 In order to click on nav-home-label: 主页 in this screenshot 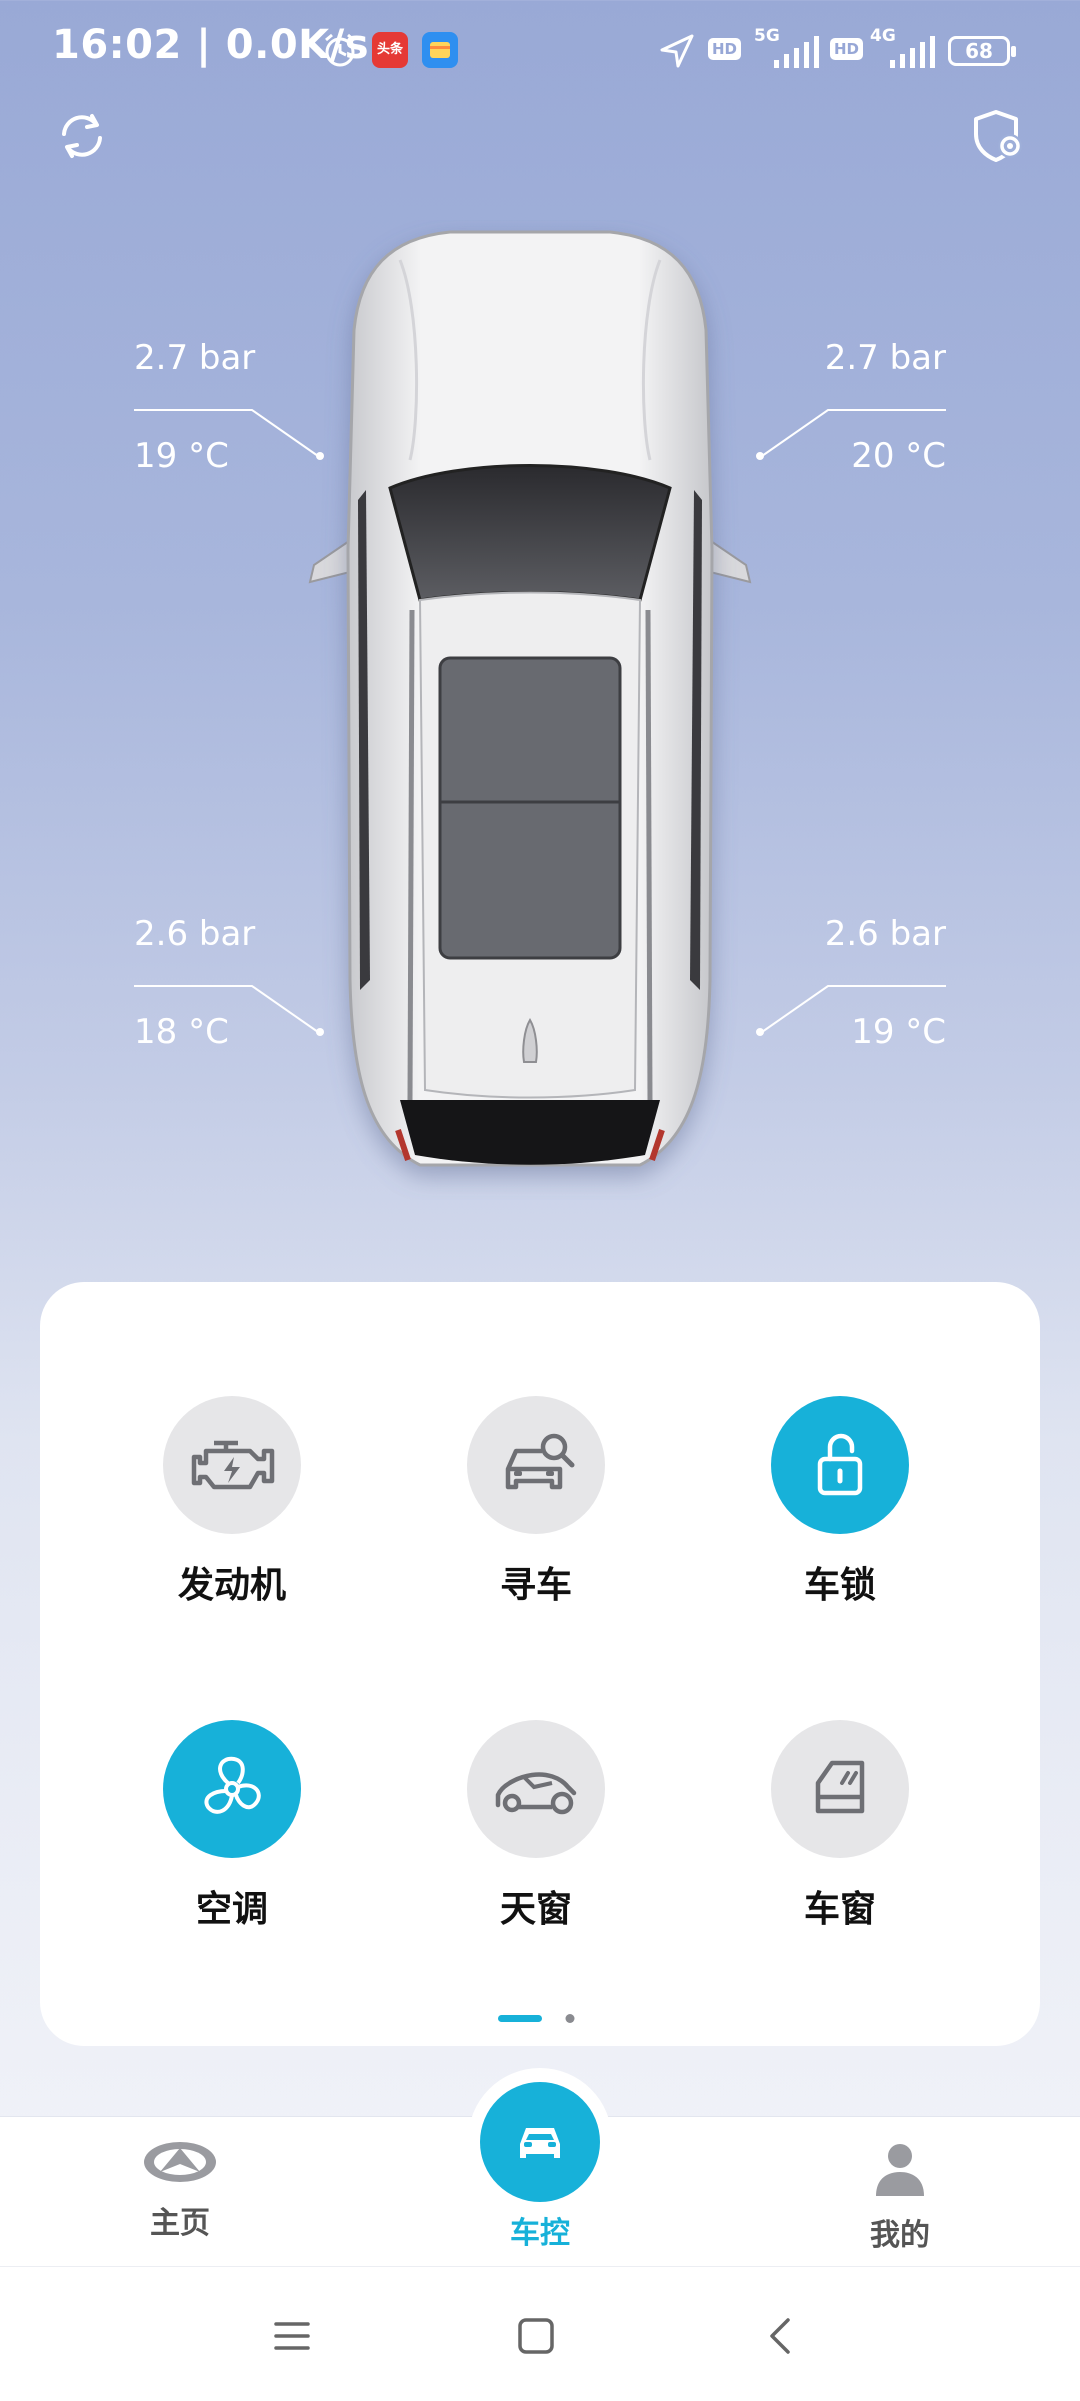, I will do `click(180, 2223)`.